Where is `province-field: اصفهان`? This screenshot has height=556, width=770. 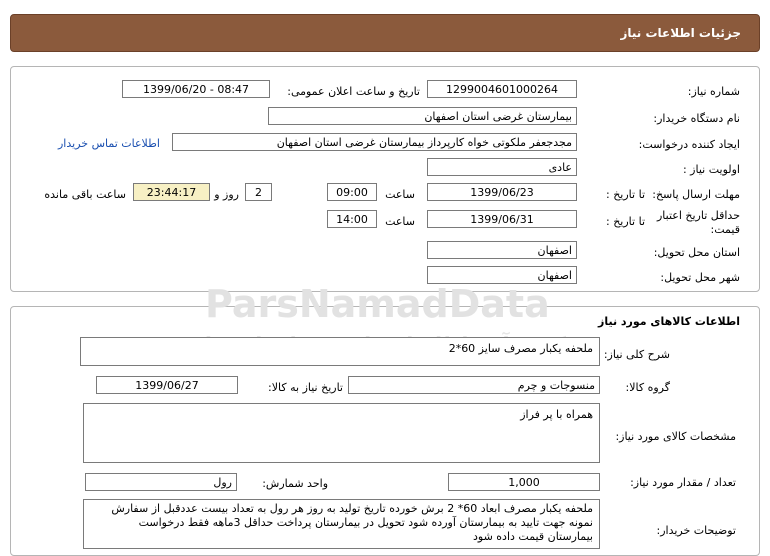 province-field: اصفهان is located at coordinates (502, 250).